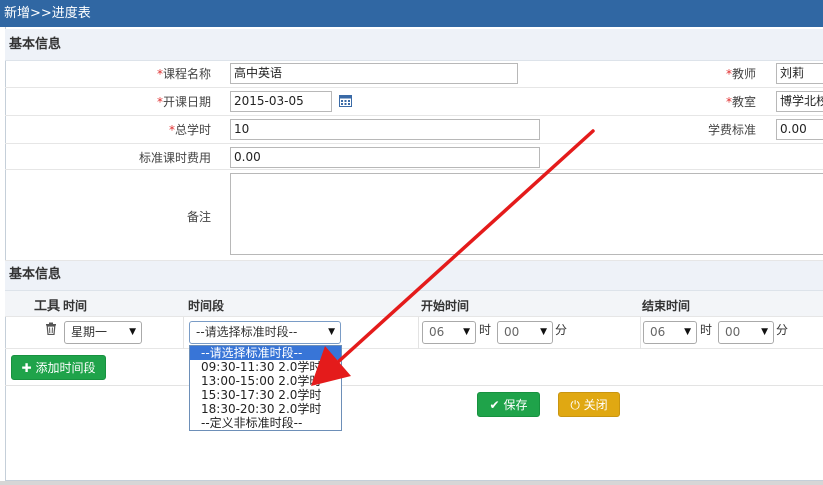 The width and height of the screenshot is (823, 485). What do you see at coordinates (385, 129) in the screenshot?
I see `total-hours-input: 10` at bounding box center [385, 129].